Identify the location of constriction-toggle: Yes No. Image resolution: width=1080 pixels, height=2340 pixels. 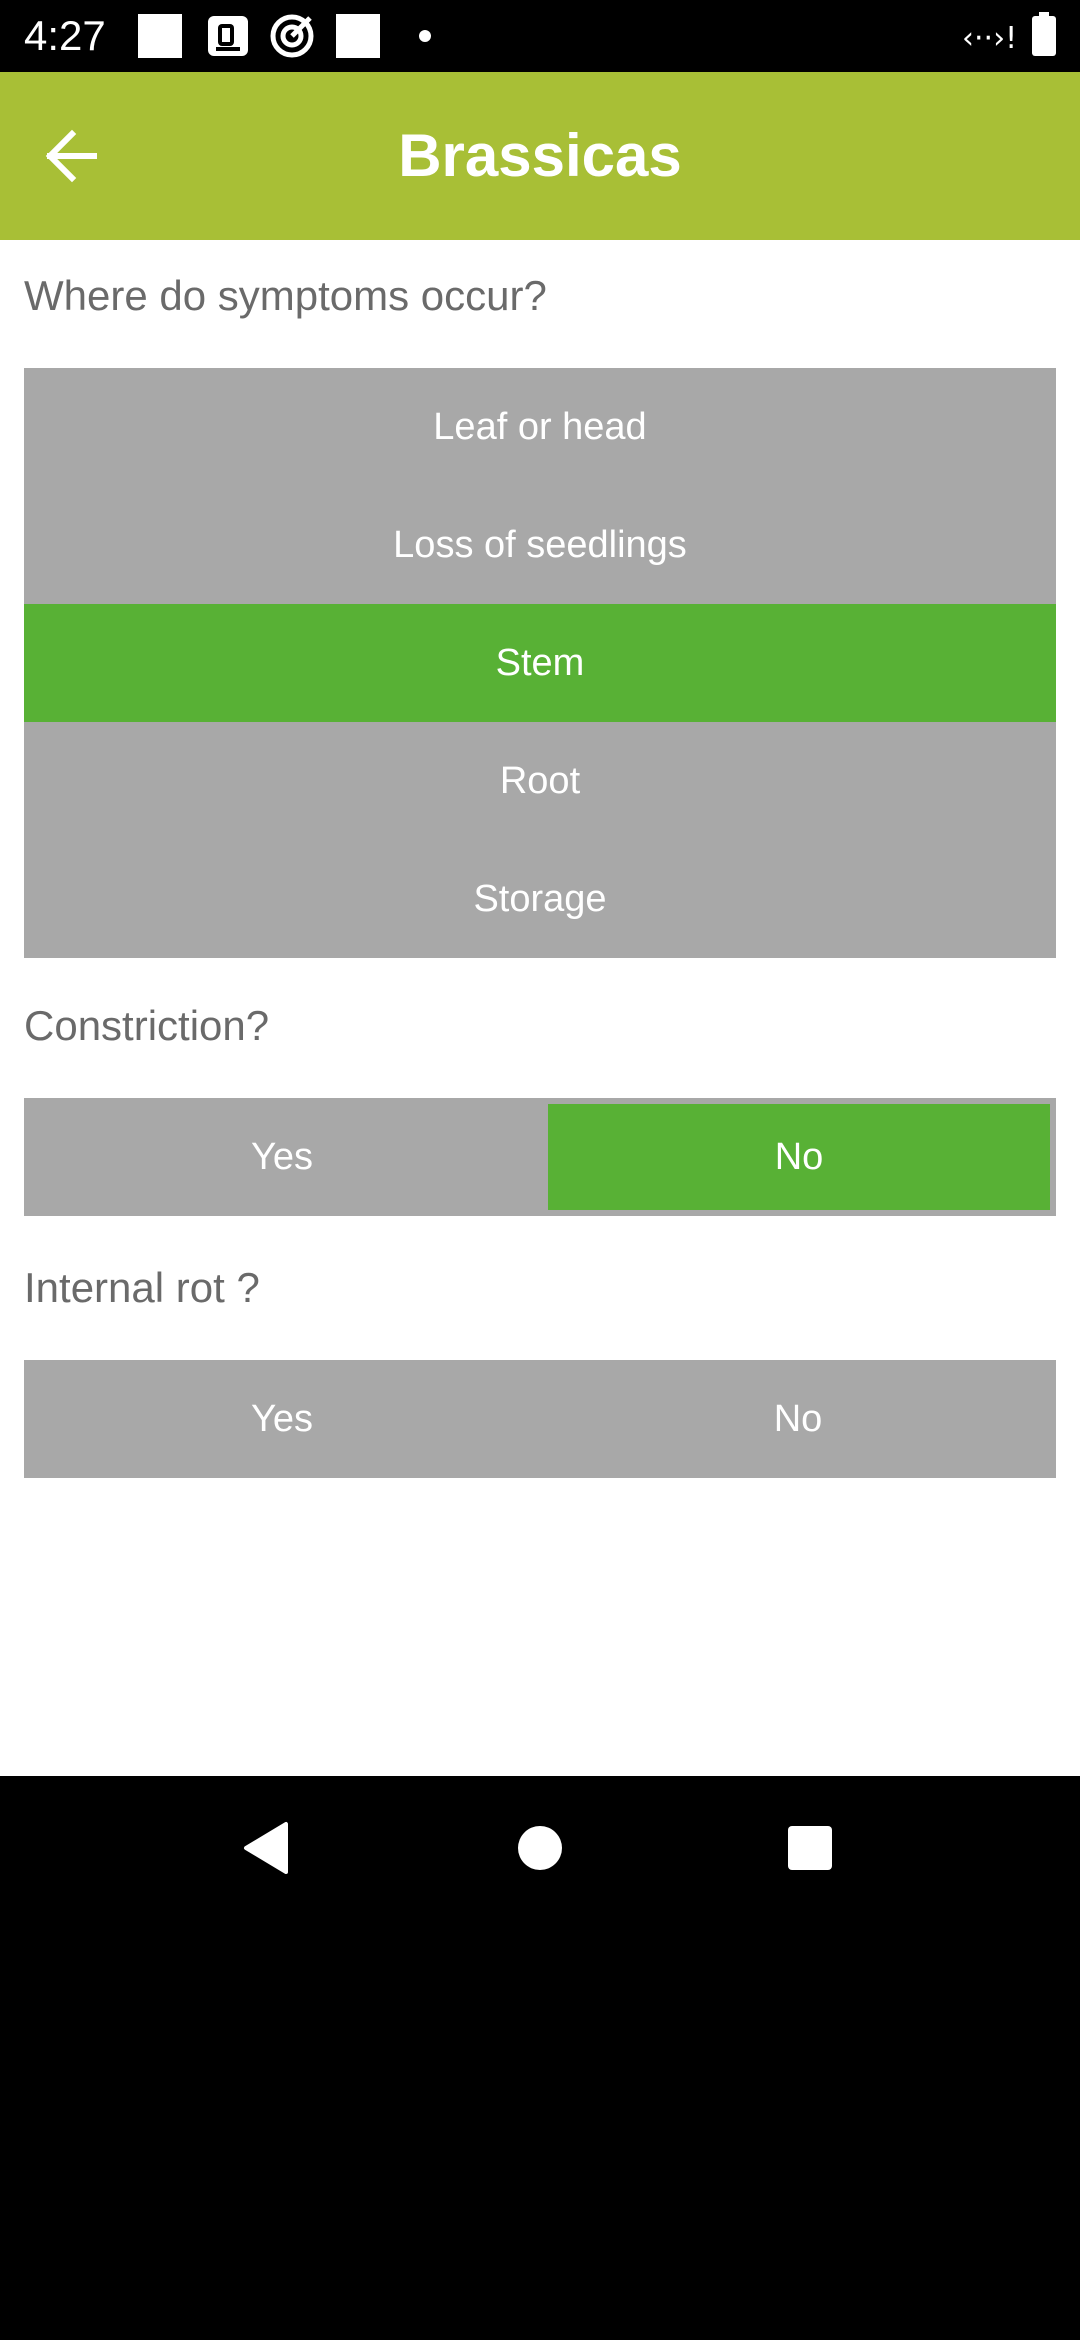
(540, 1157).